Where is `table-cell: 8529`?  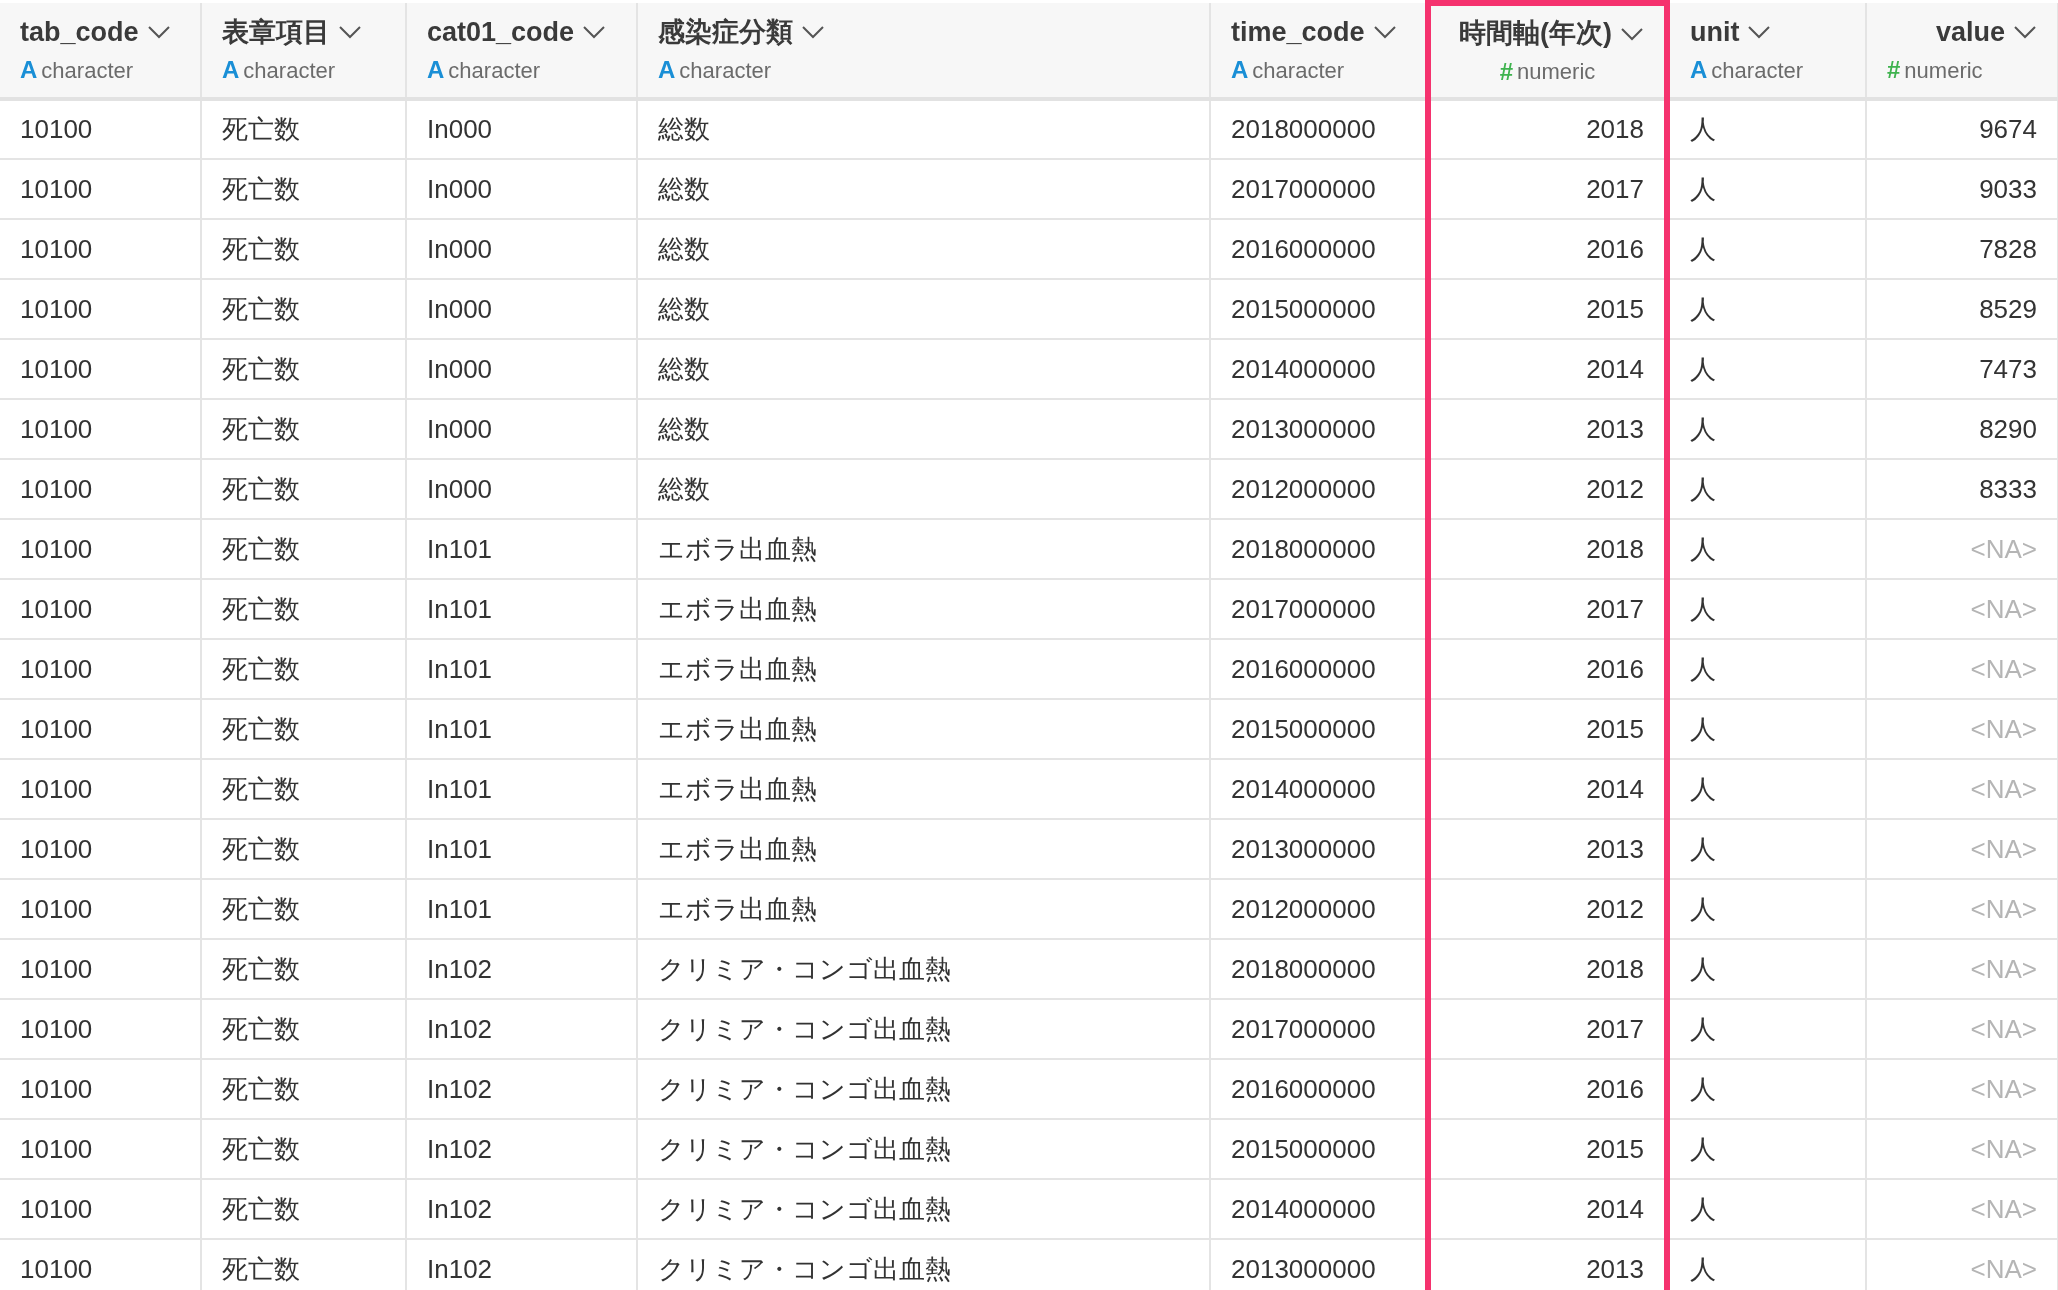
table-cell: 8529 is located at coordinates (1962, 309).